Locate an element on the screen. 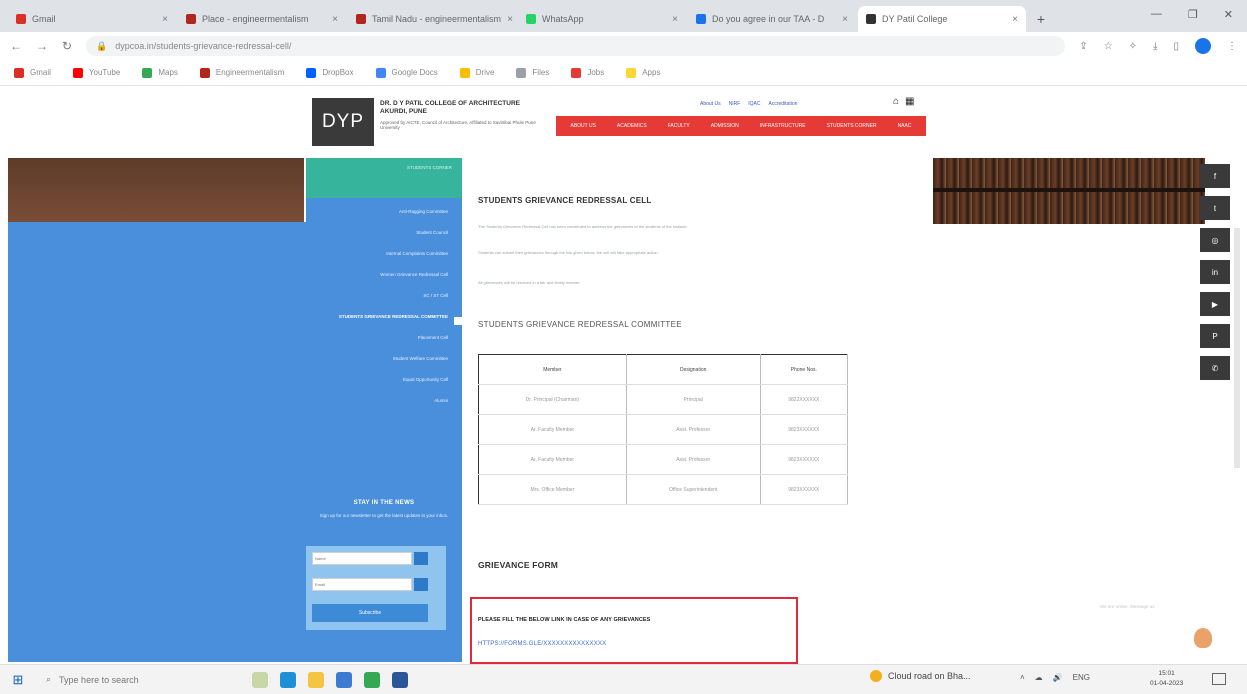  bookmark-item: DropBox is located at coordinates (330, 72).